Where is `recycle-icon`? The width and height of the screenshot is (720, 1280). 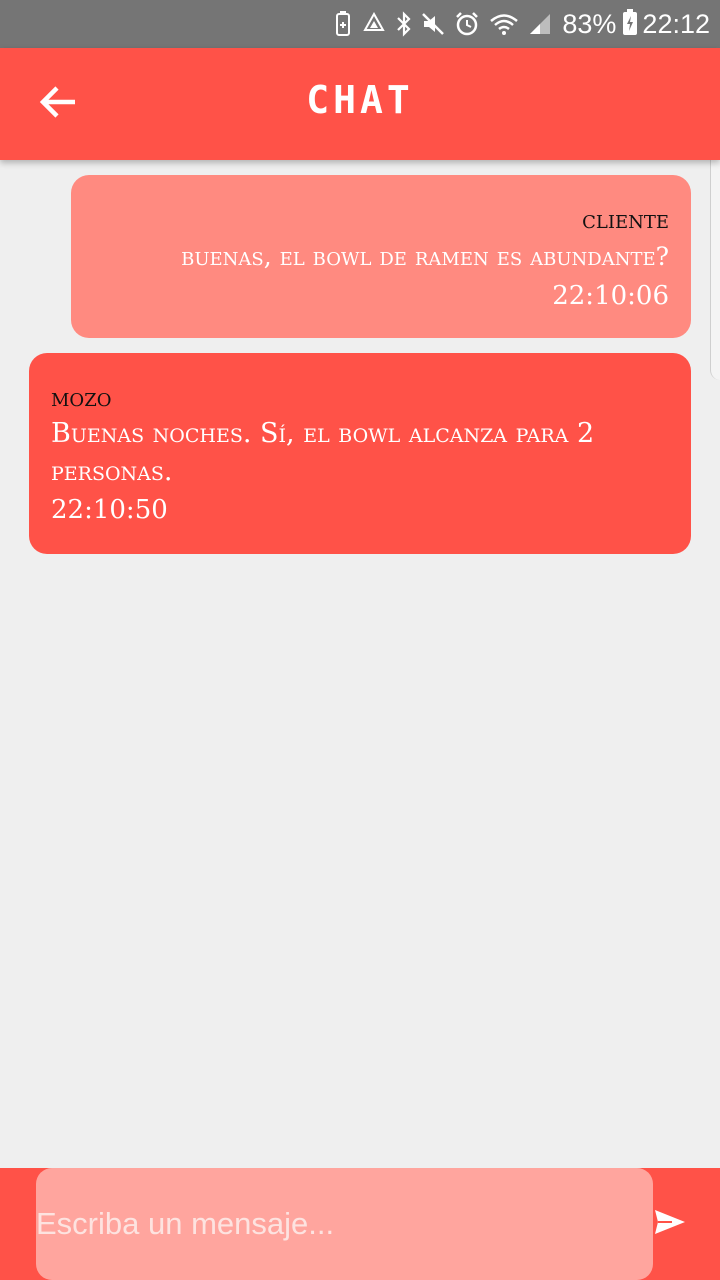 recycle-icon is located at coordinates (374, 24).